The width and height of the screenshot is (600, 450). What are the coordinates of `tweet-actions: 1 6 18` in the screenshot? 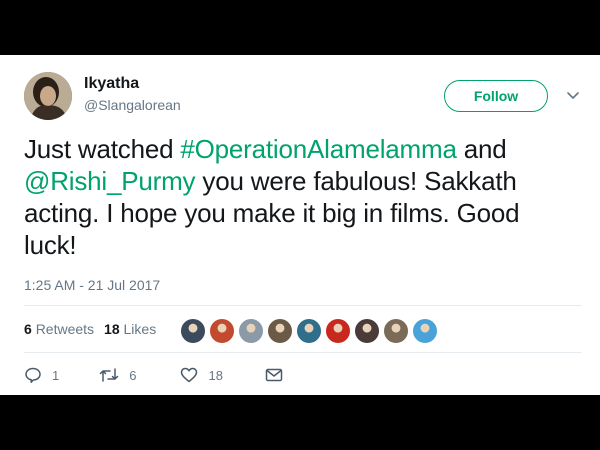 It's located at (153, 375).